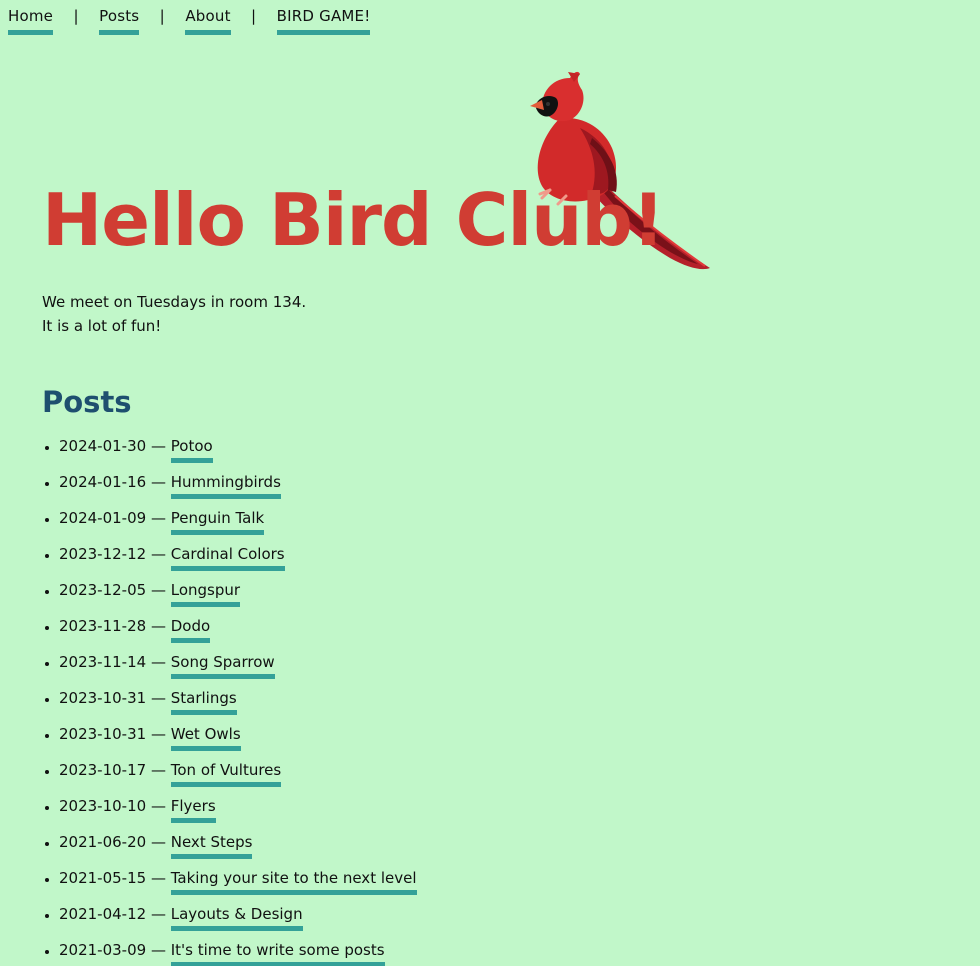  I want to click on post-list-item: 2024-01-09 — Penguin Talk, so click(238, 524).